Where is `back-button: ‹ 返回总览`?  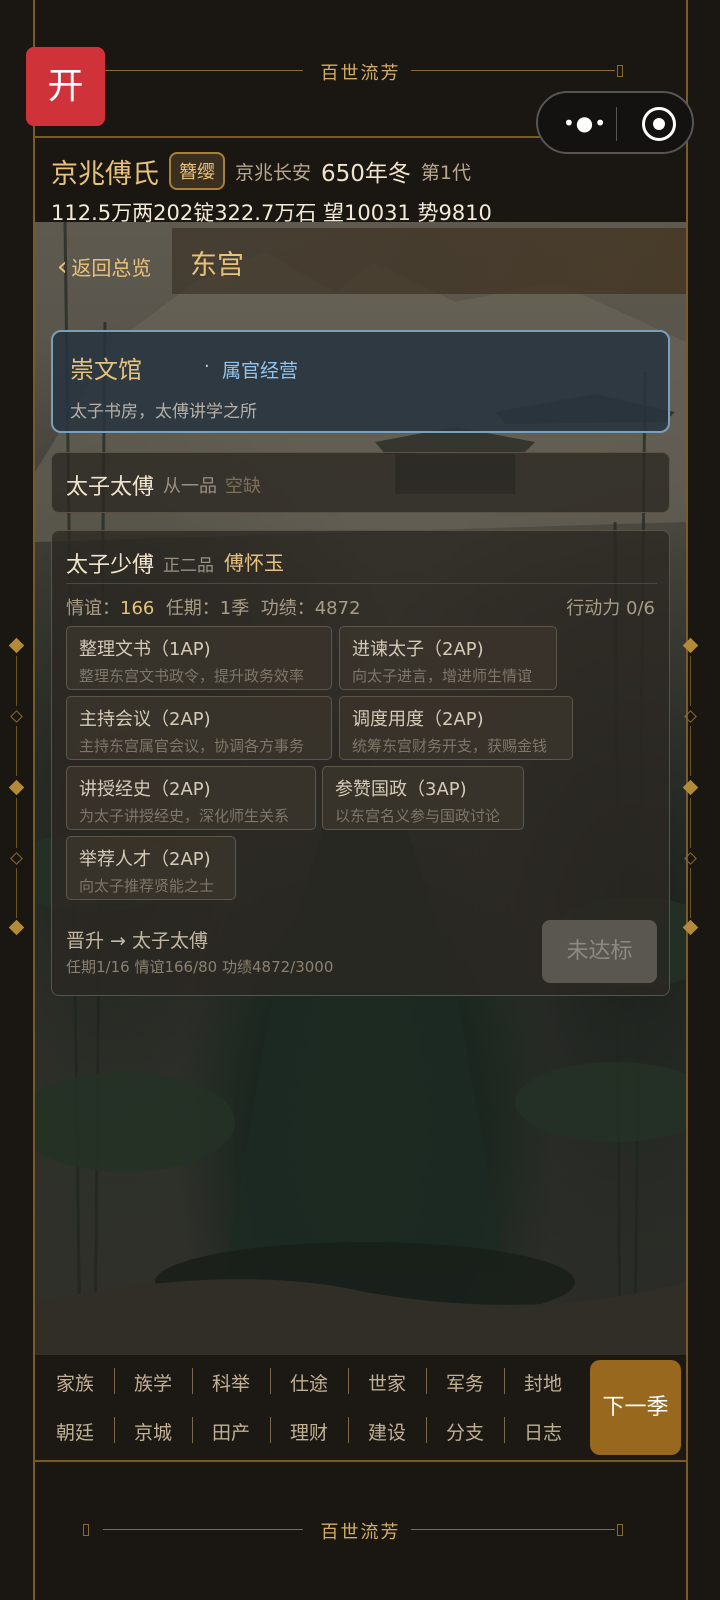
back-button: ‹ 返回总览 is located at coordinates (104, 267).